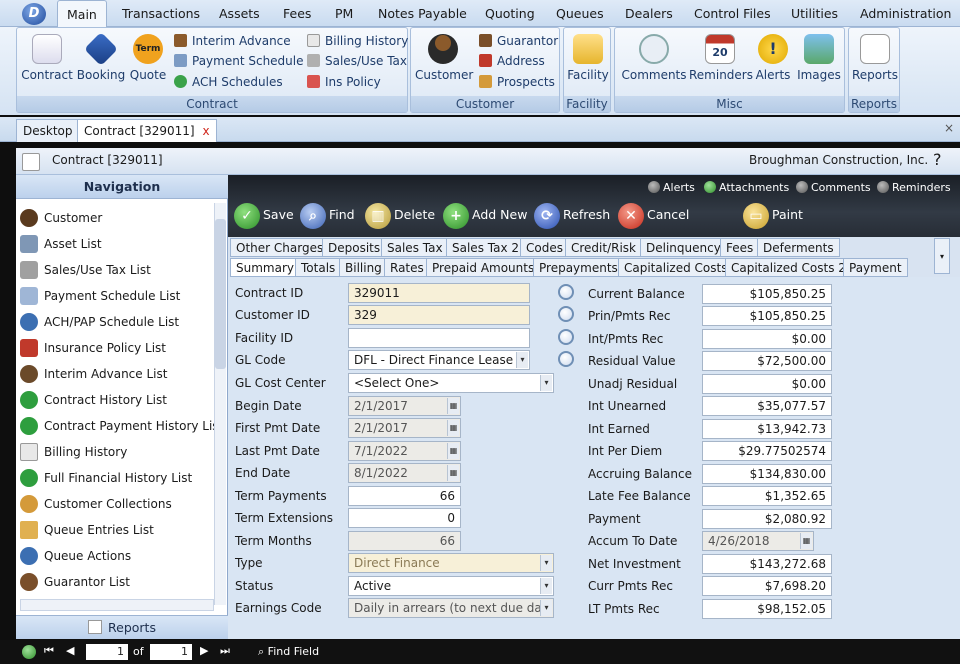 Image resolution: width=960 pixels, height=664 pixels. What do you see at coordinates (767, 609) in the screenshot?
I see `lt-pmts-rec-field: $98,152.05` at bounding box center [767, 609].